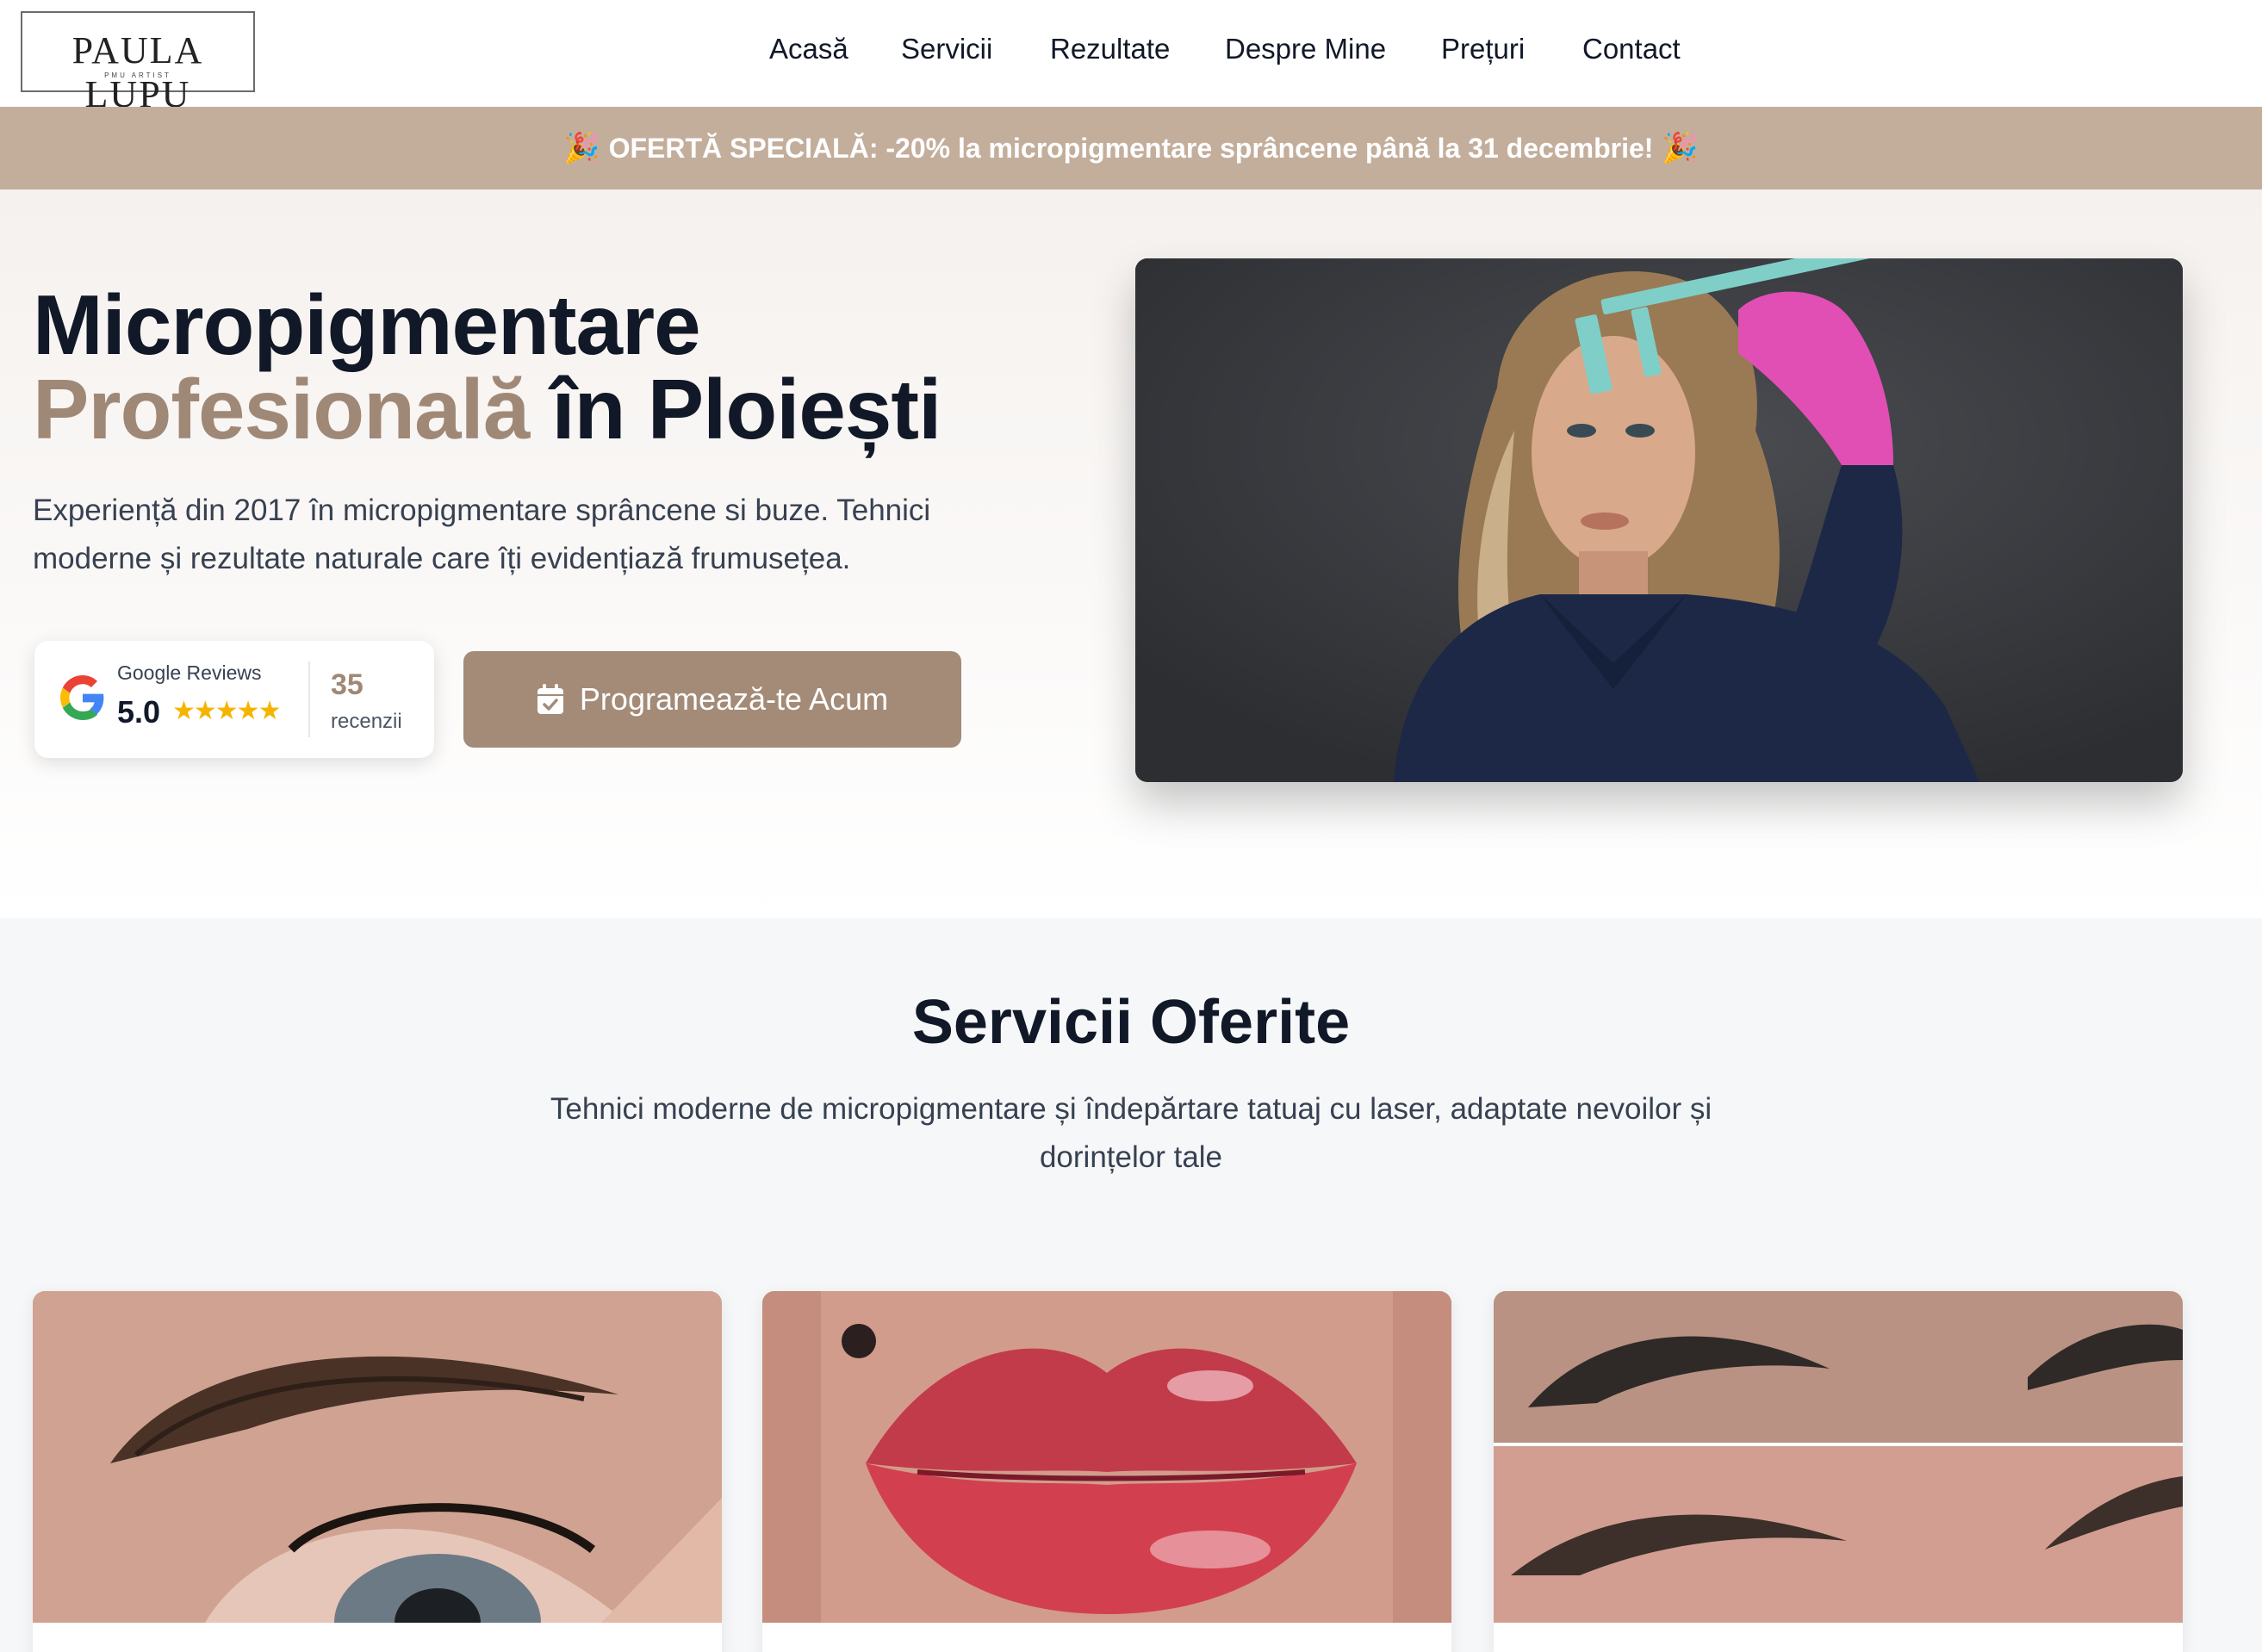 The image size is (2262, 1652). Describe the element at coordinates (226, 711) in the screenshot. I see `star-rating-icon: ★★★★★` at that location.